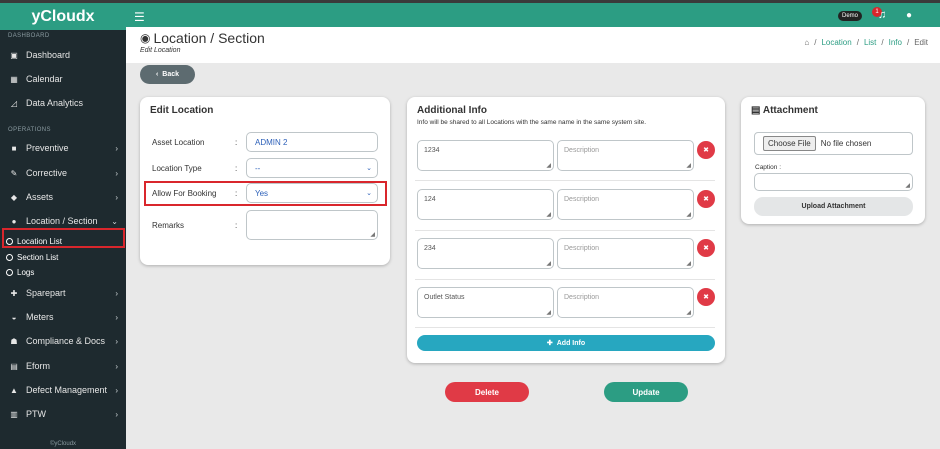 The image size is (940, 449). Describe the element at coordinates (48, 55) in the screenshot. I see `sidebar-item-label: Dashboard` at that location.